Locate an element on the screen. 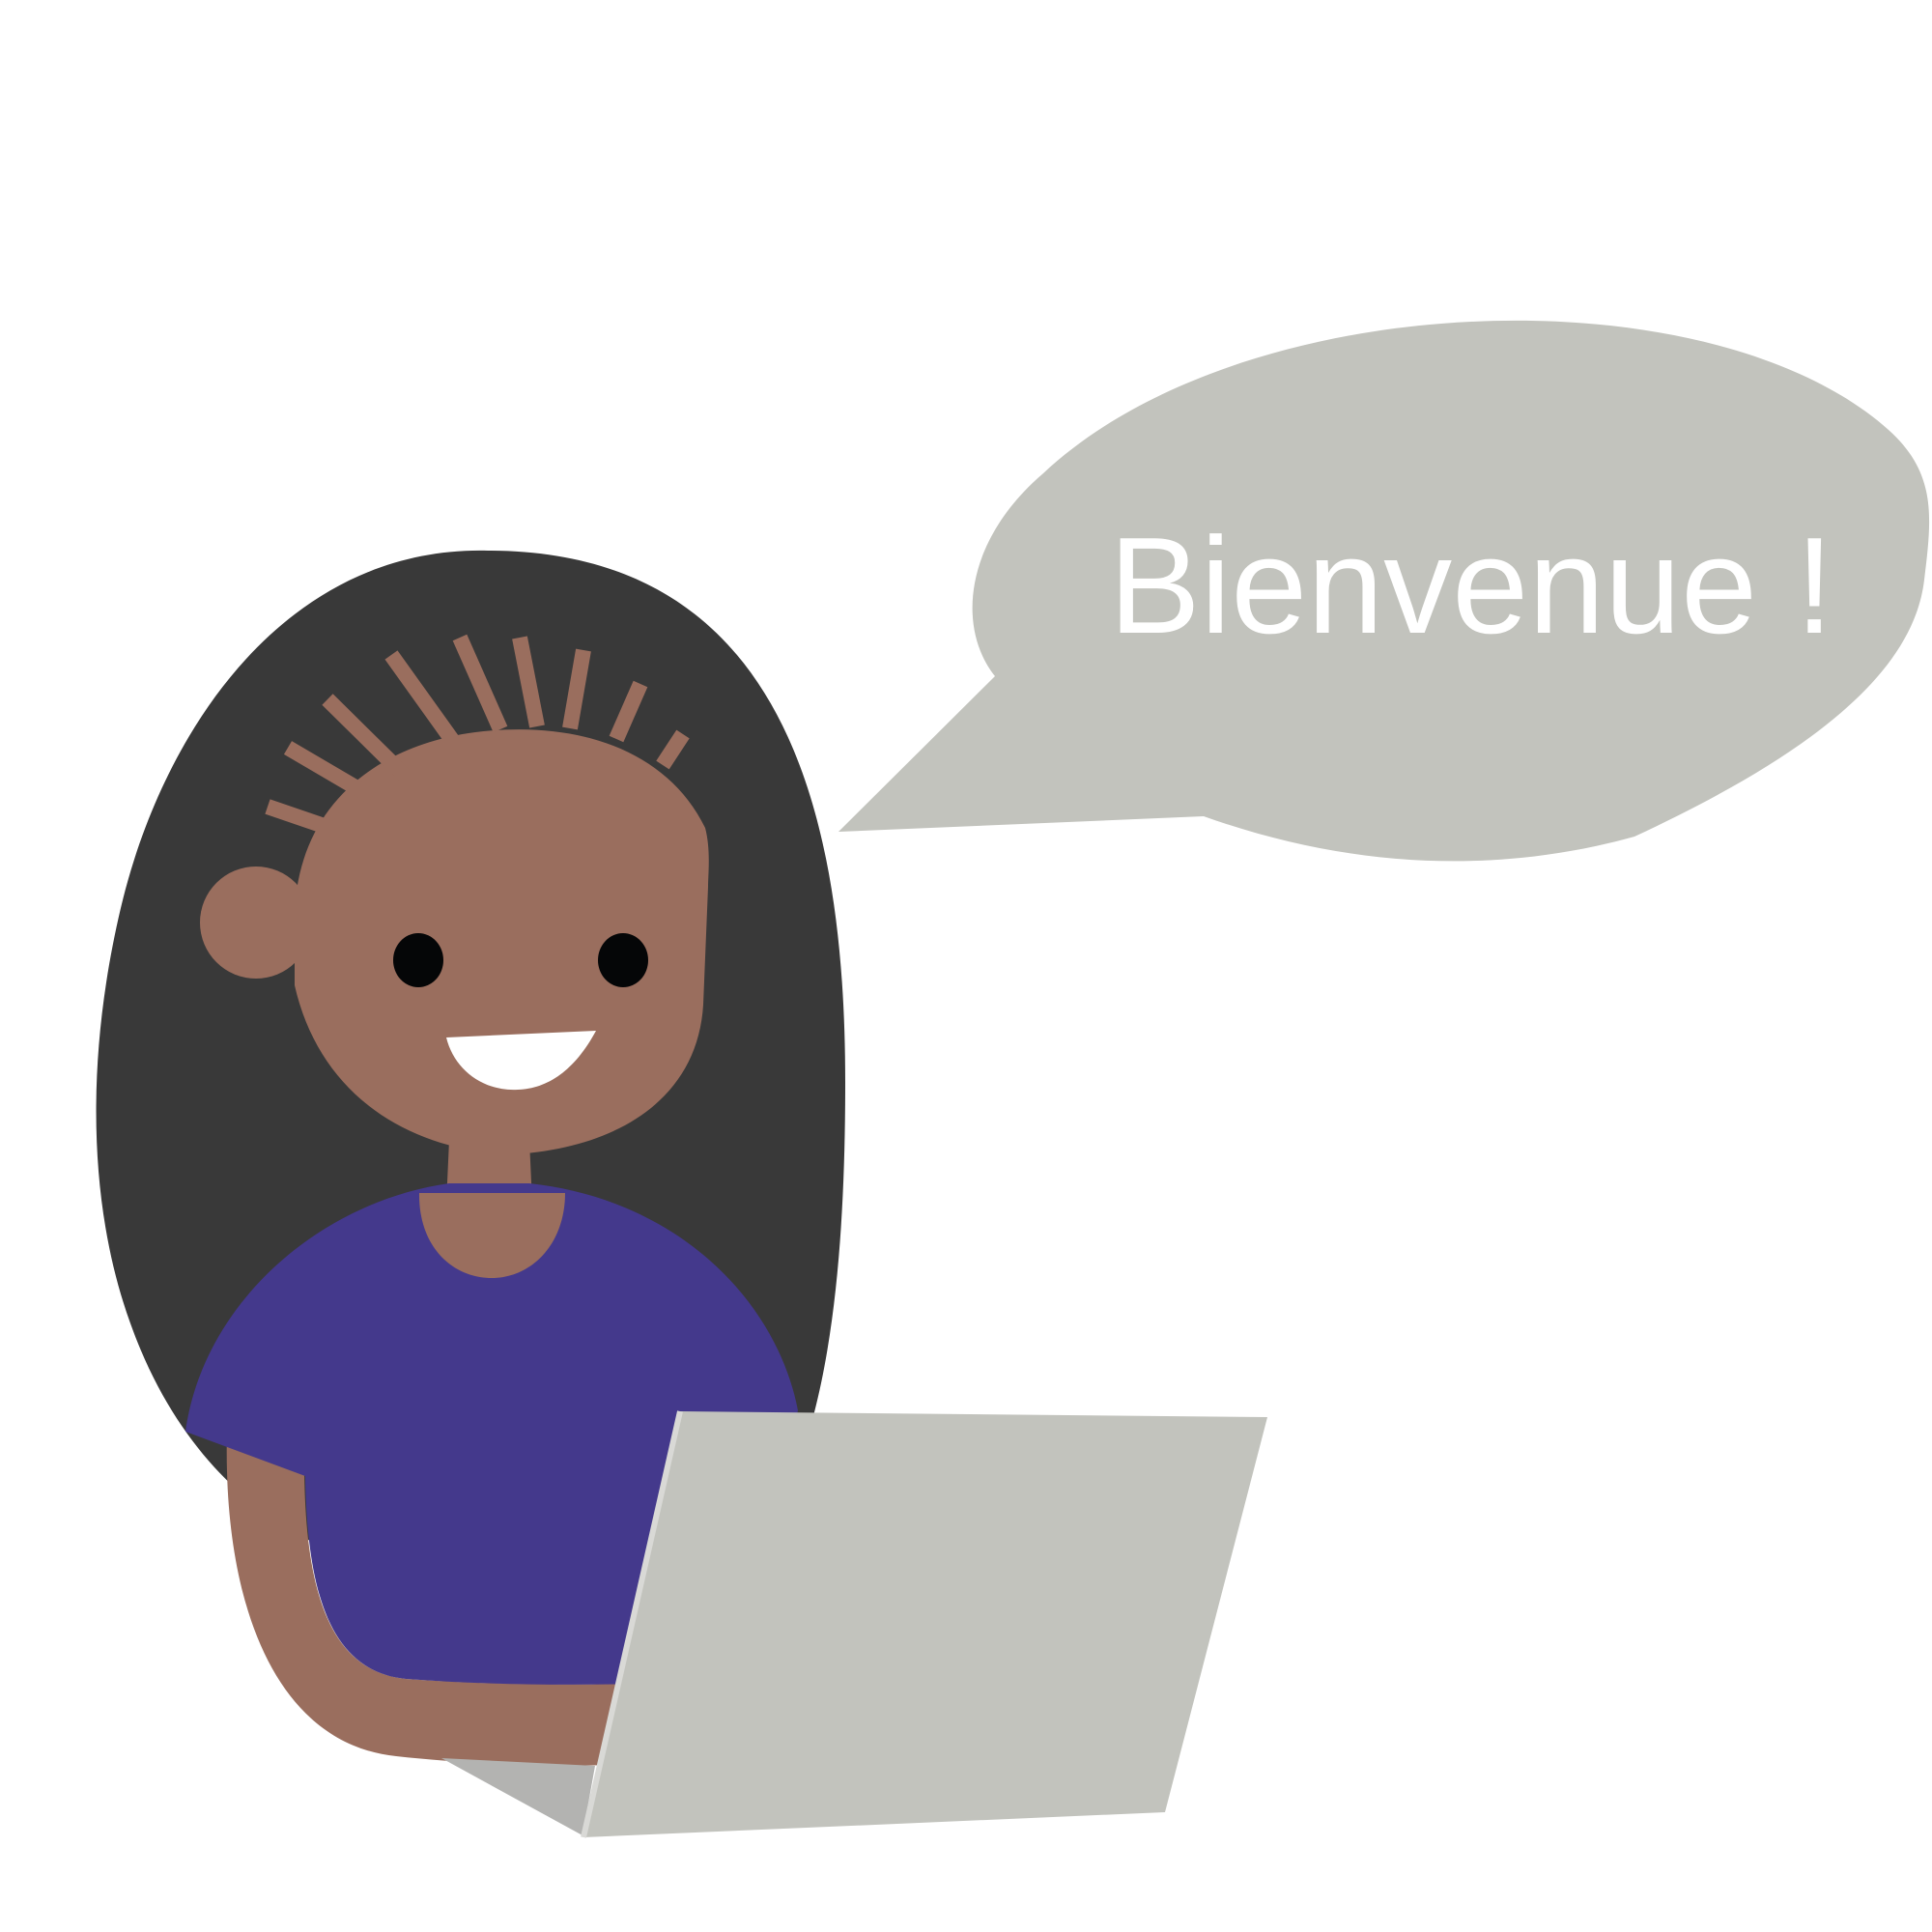  left-eye is located at coordinates (418, 960).